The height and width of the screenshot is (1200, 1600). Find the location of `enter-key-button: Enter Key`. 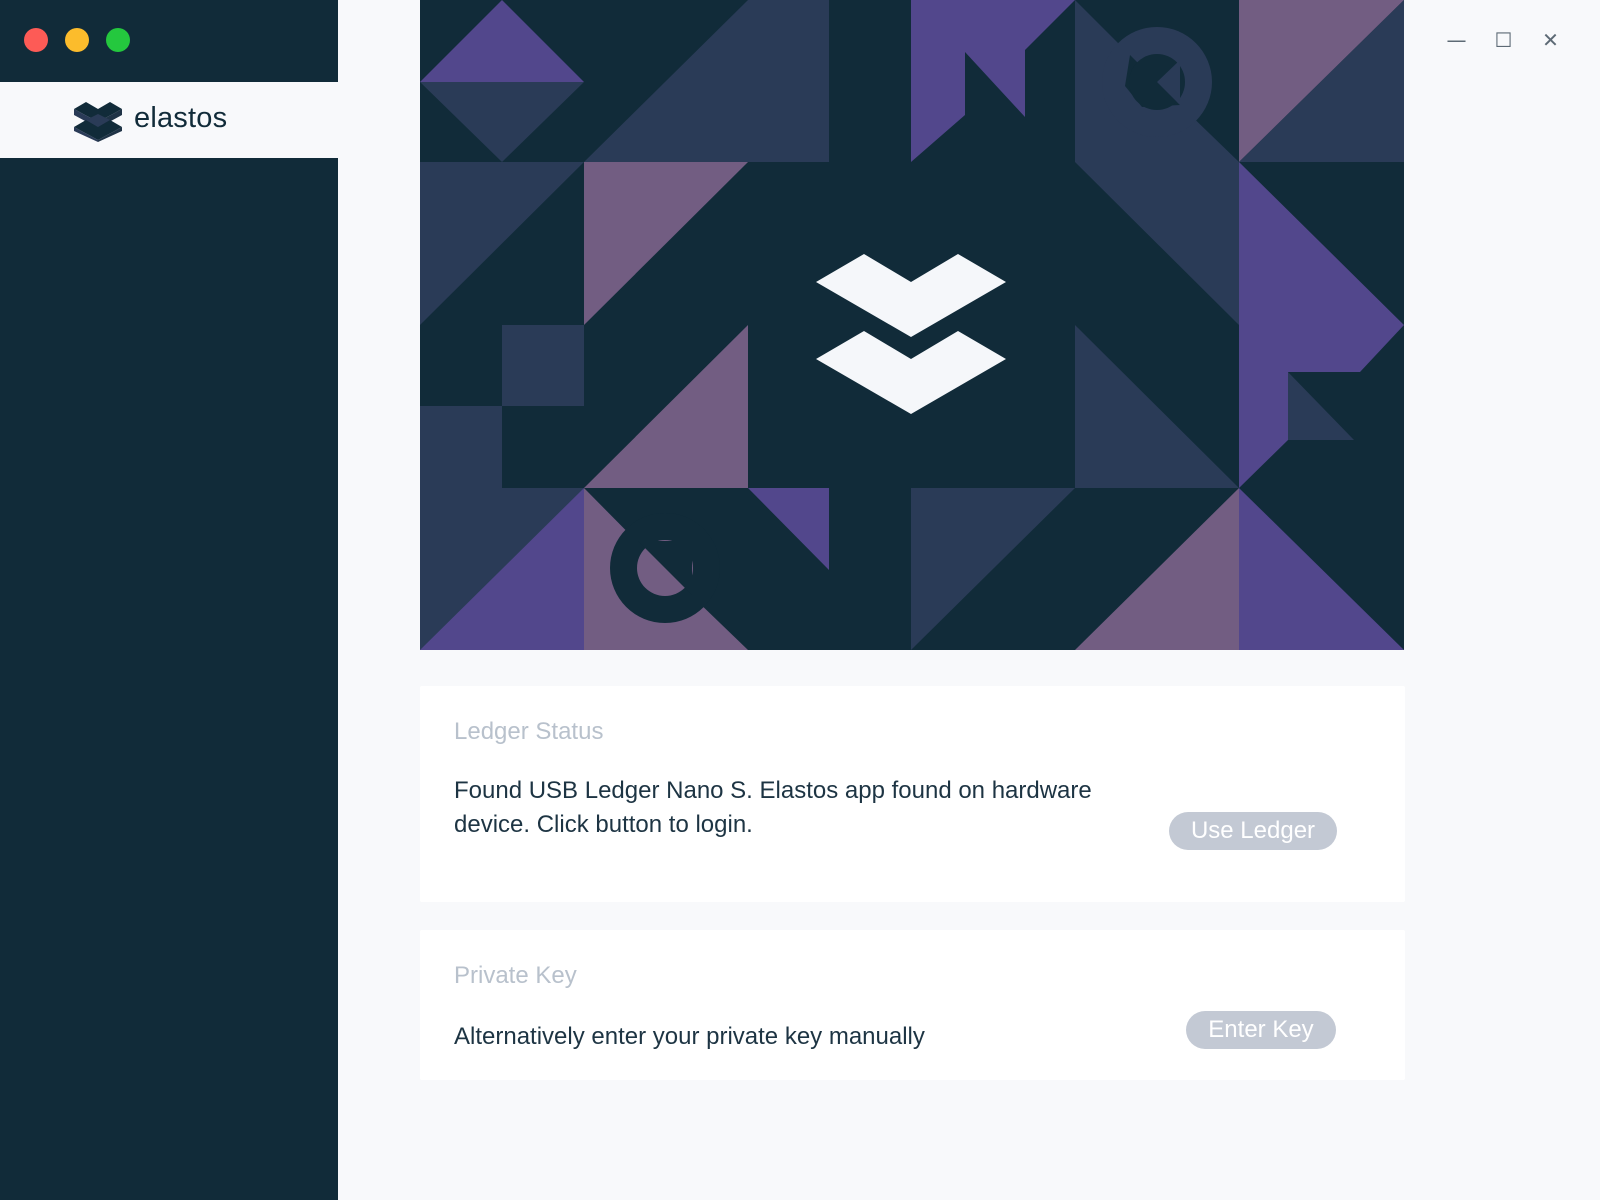

enter-key-button: Enter Key is located at coordinates (1261, 1030).